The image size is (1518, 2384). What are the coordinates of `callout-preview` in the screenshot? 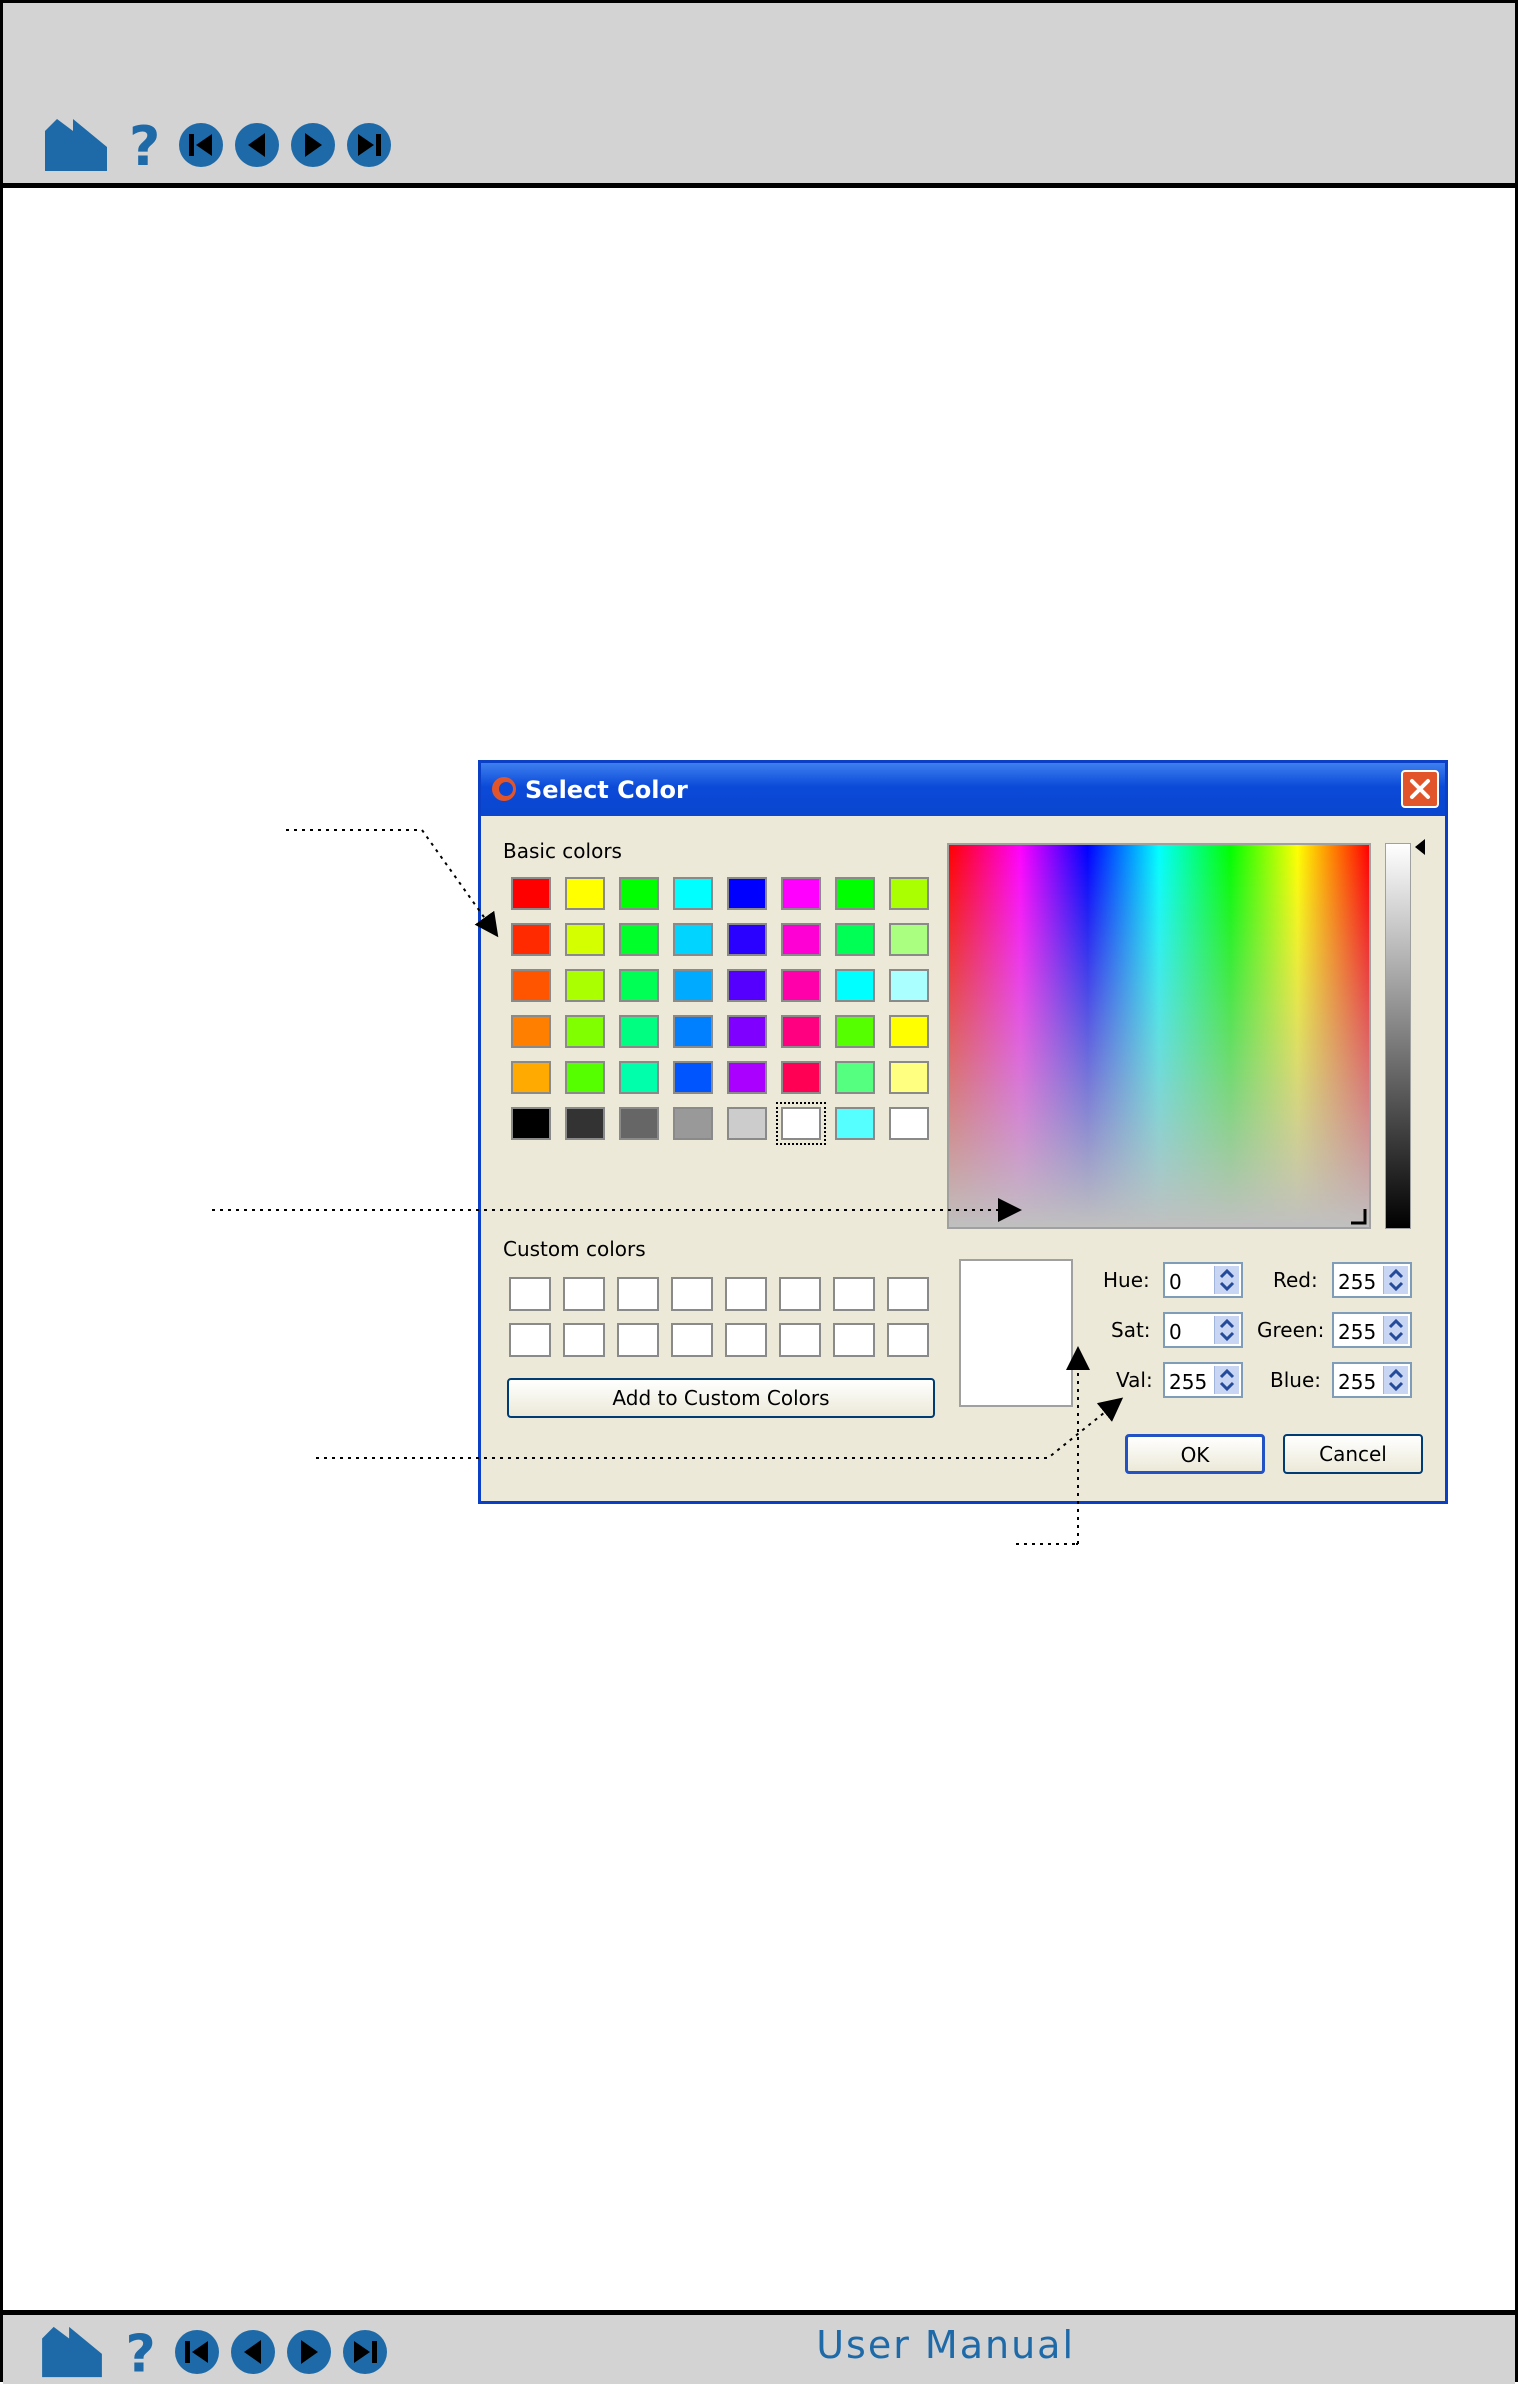 It's located at (1053, 1445).